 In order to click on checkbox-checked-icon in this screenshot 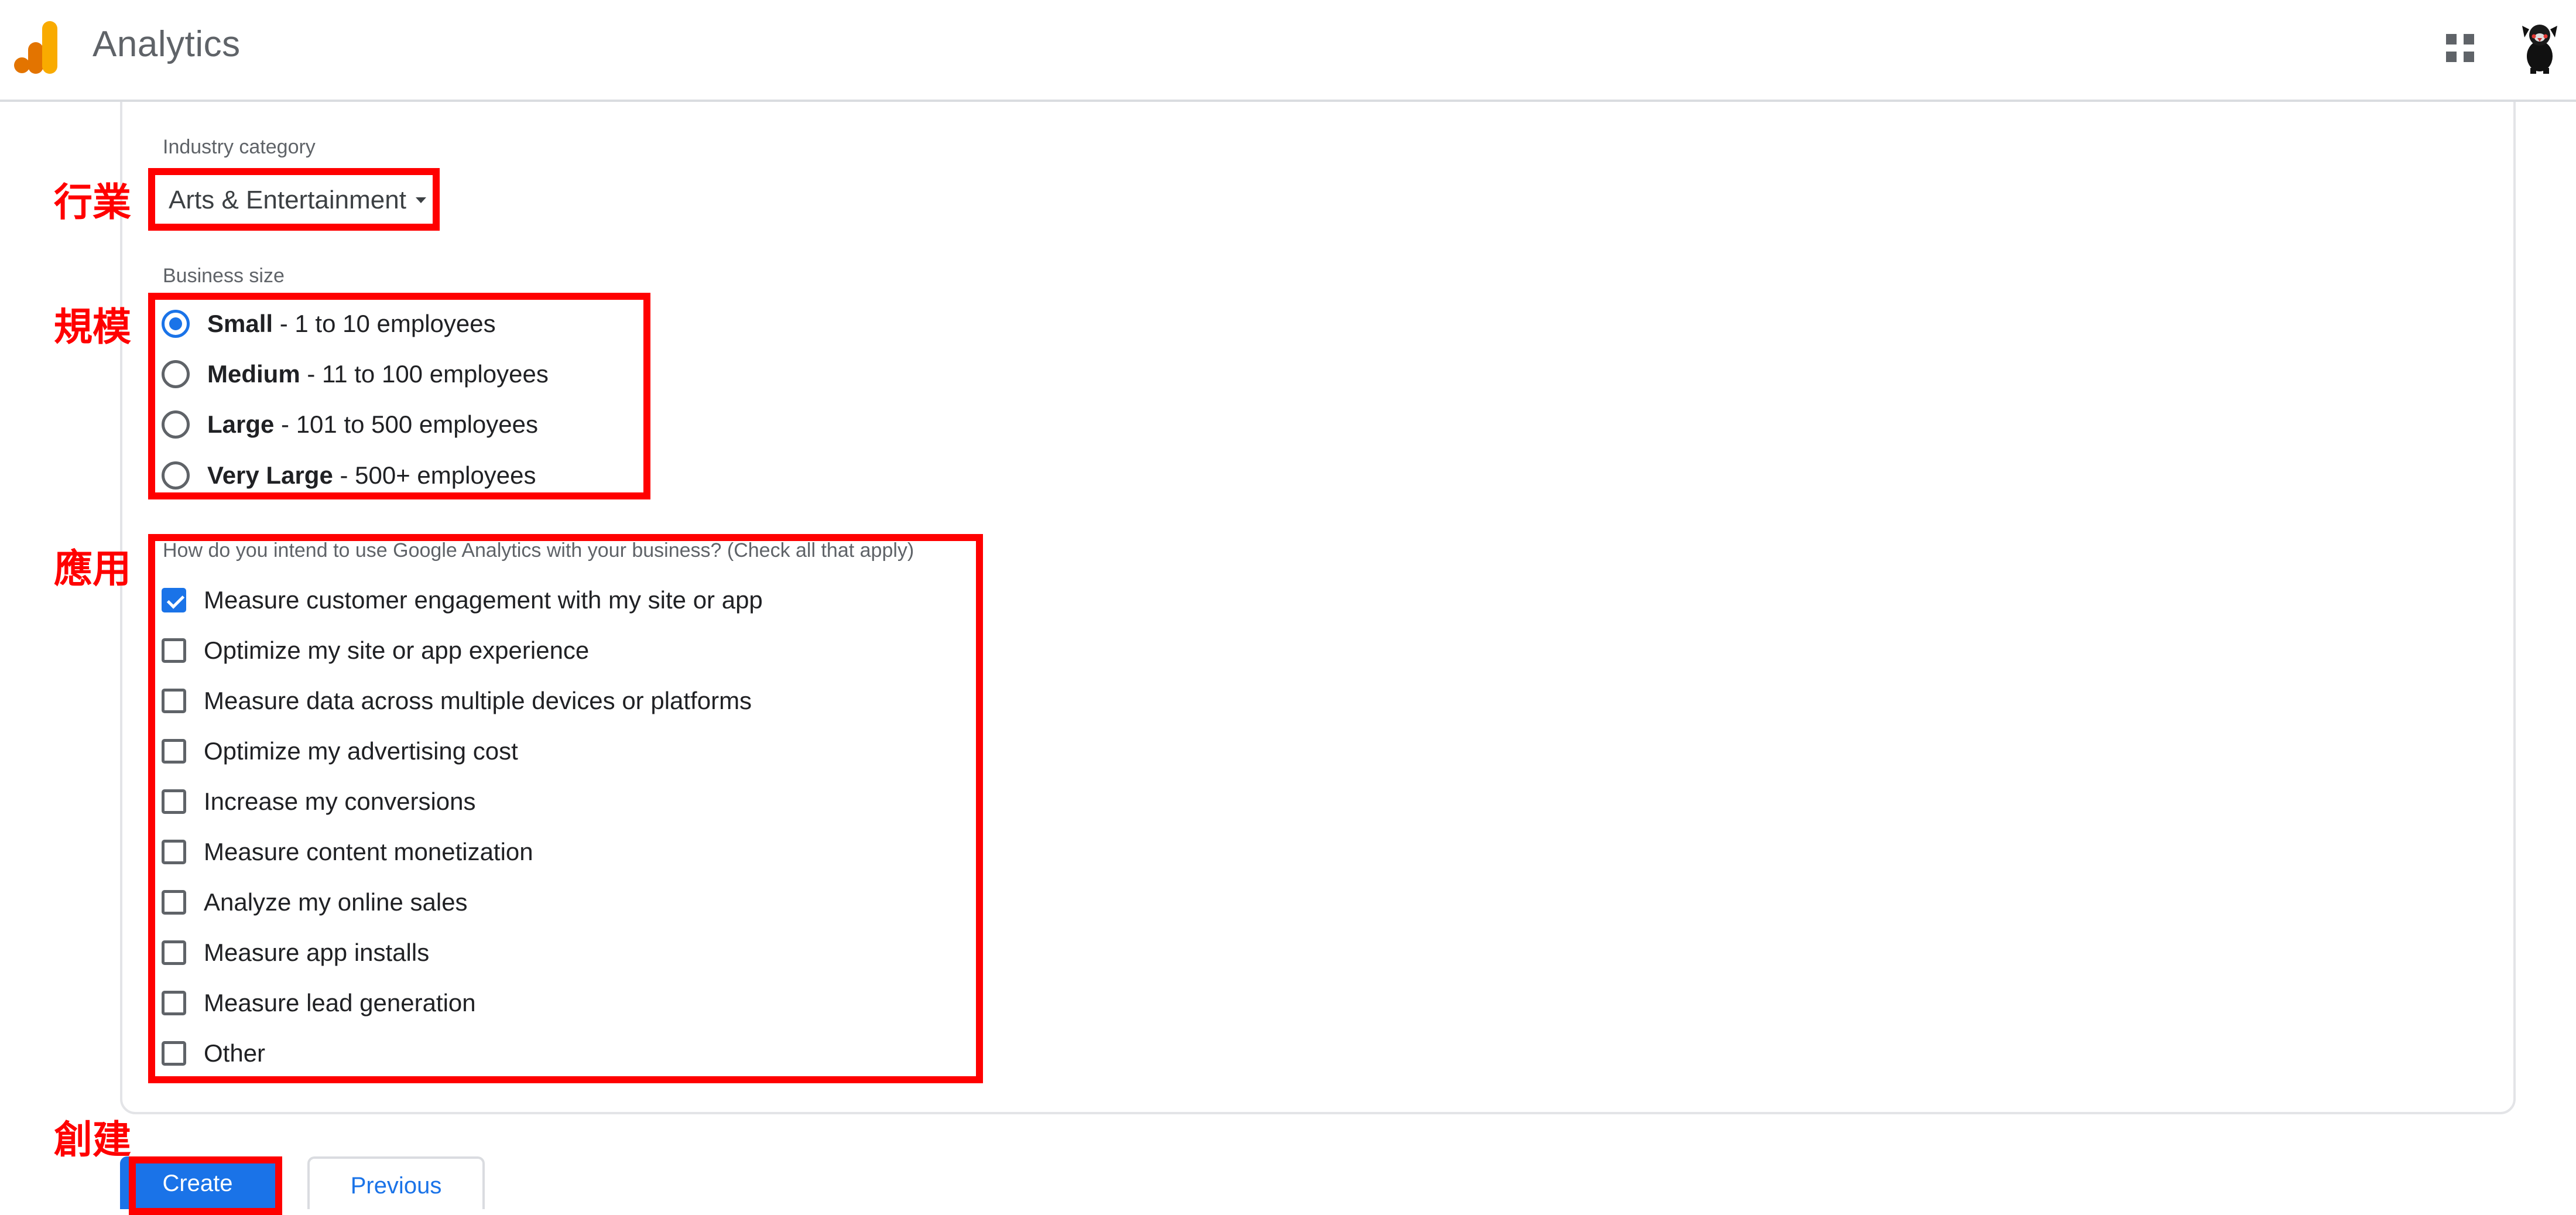, I will do `click(174, 600)`.